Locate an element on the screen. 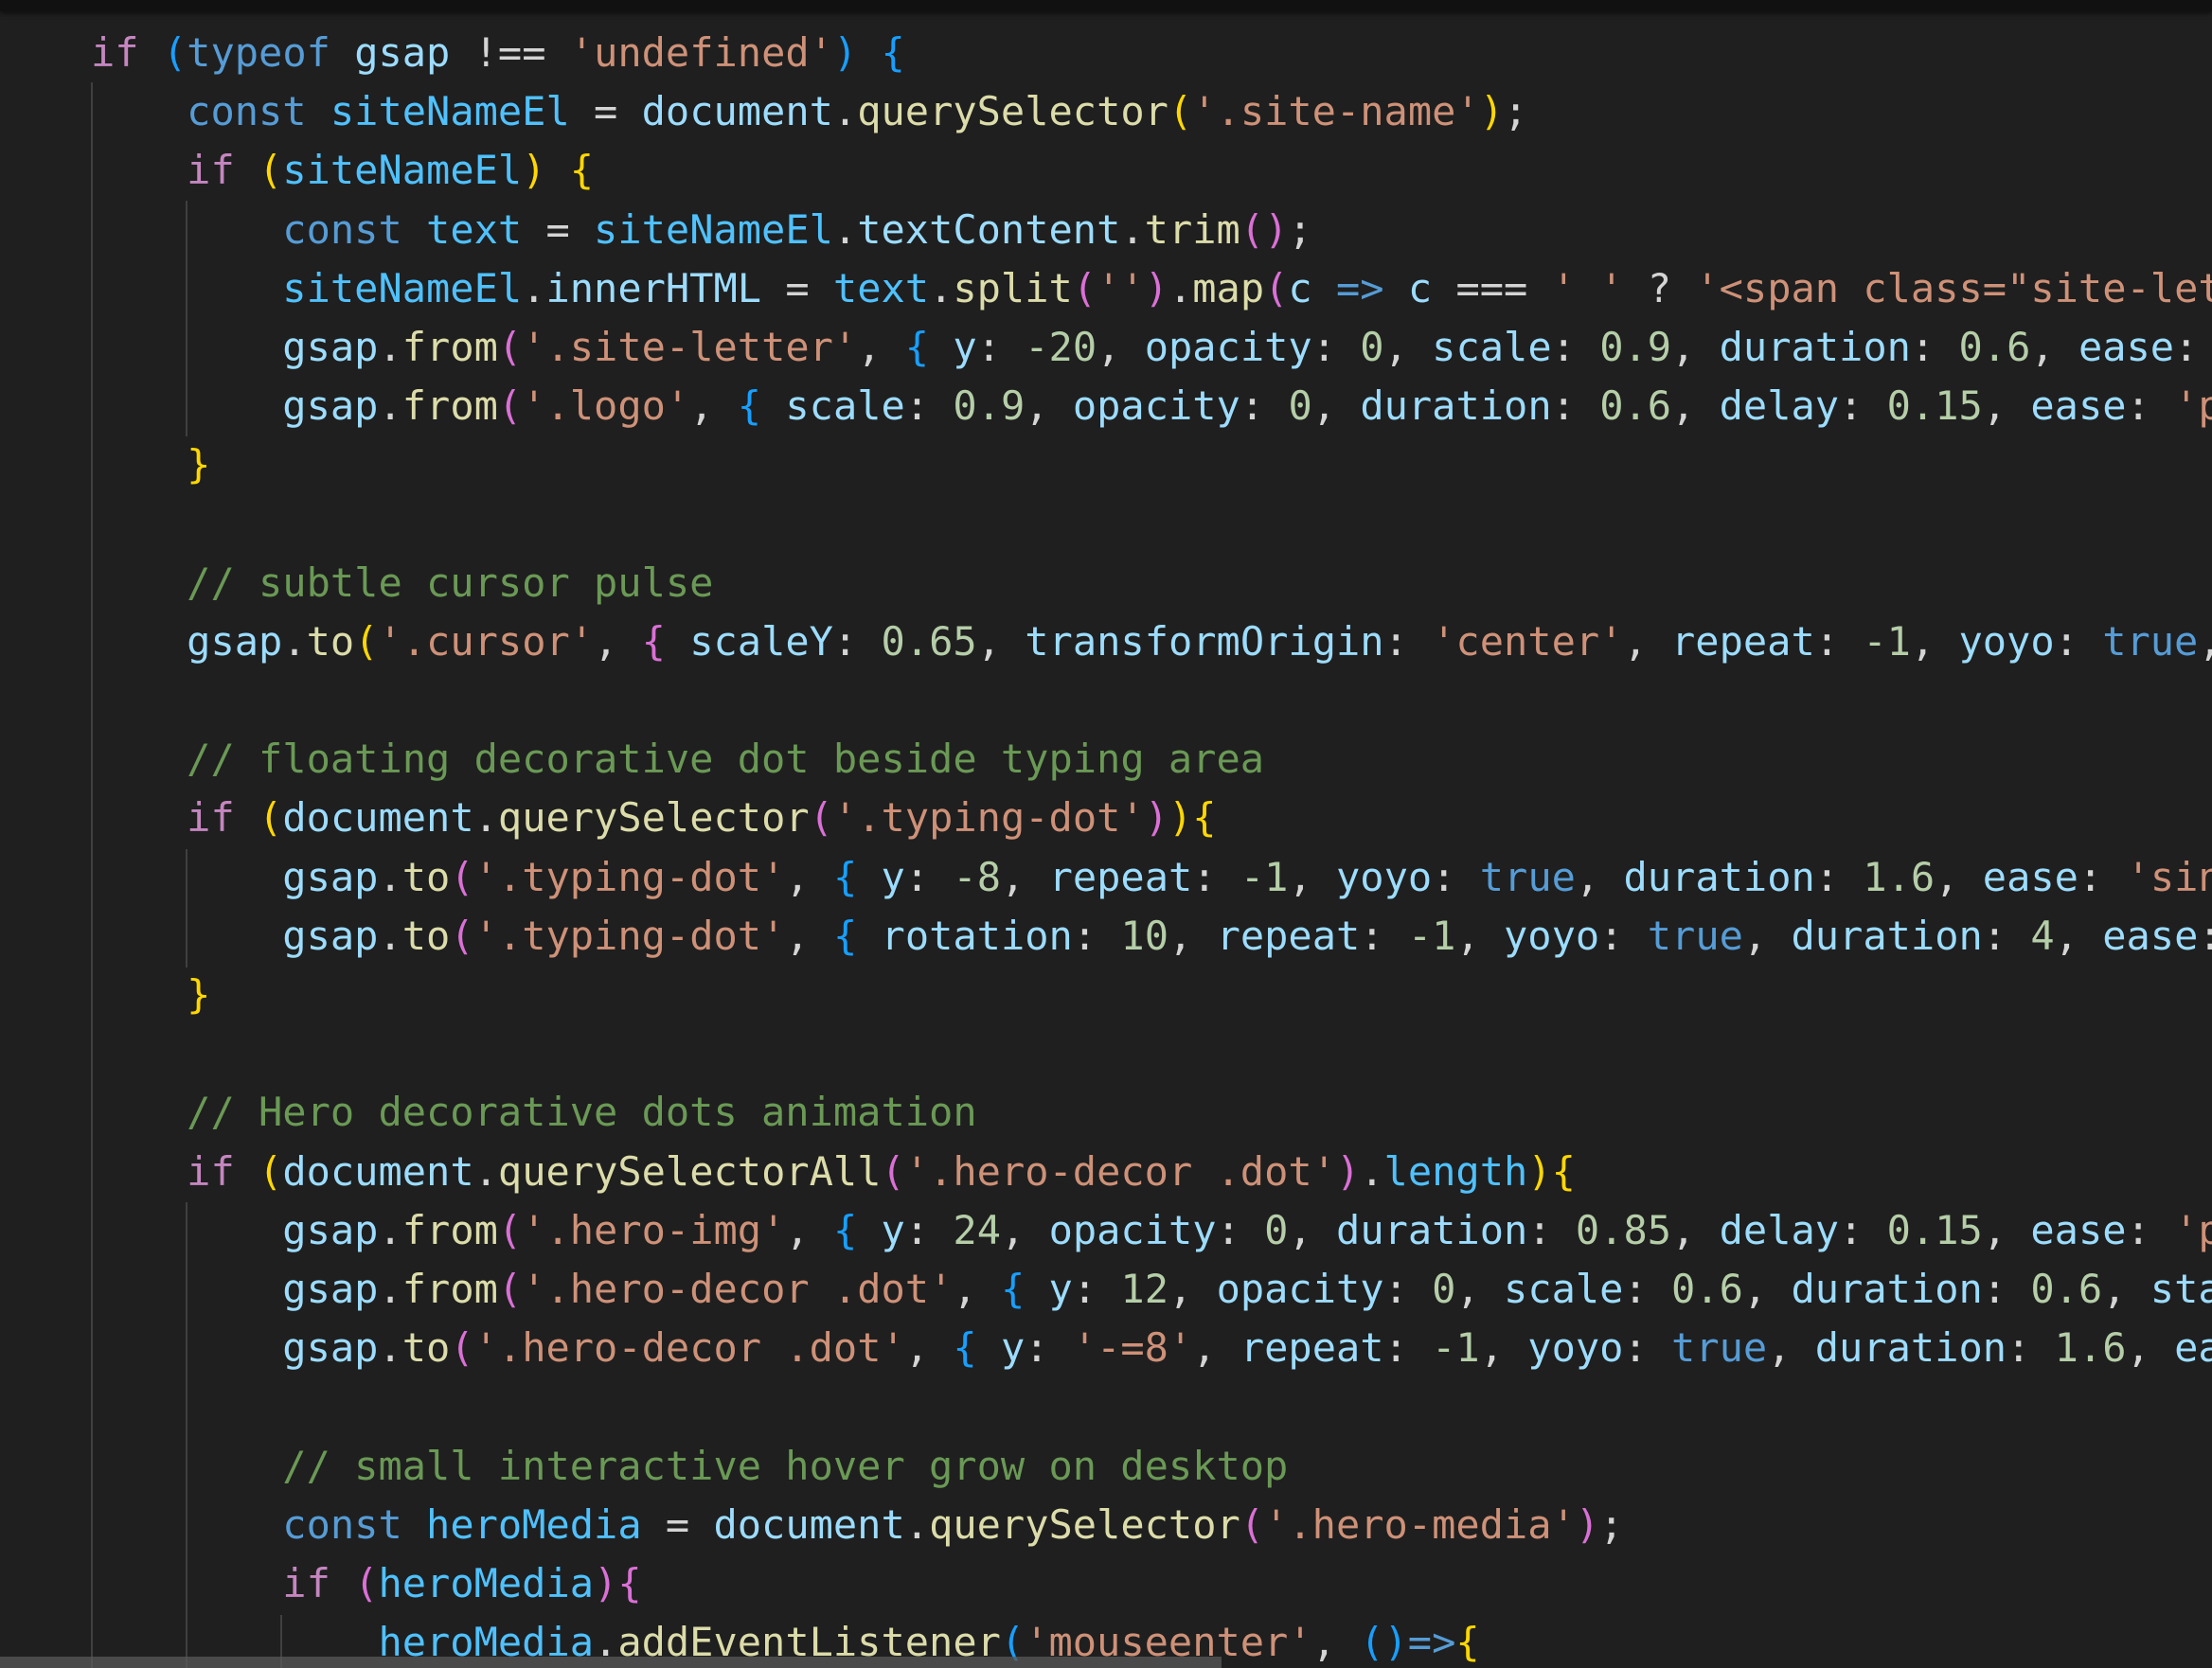 The width and height of the screenshot is (2212, 1668). code-token: map is located at coordinates (1228, 288).